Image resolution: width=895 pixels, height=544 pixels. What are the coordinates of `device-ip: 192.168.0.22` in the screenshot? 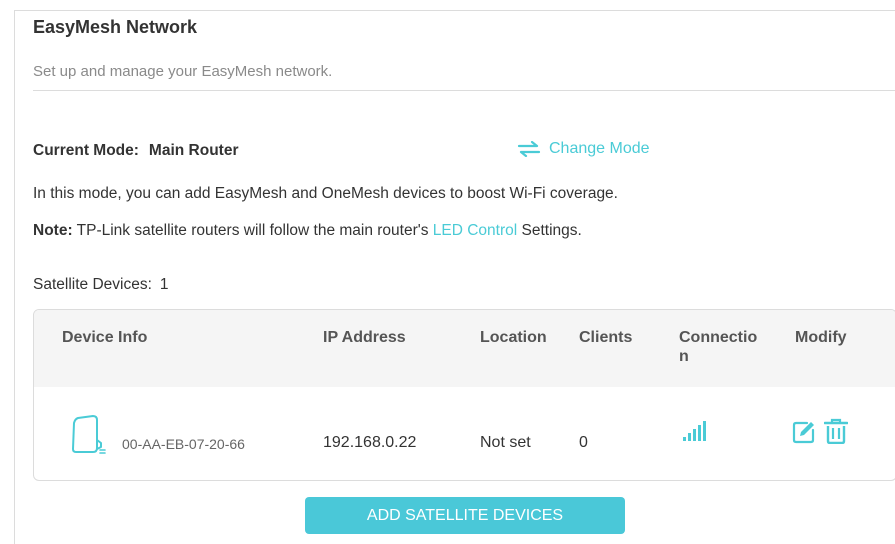 It's located at (370, 442).